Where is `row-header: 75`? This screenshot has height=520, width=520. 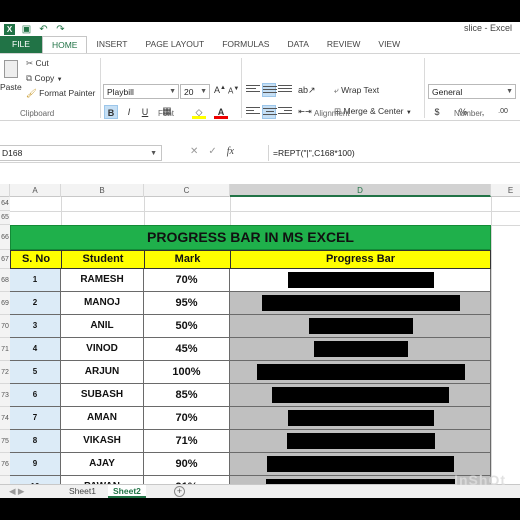
row-header: 75 is located at coordinates (5, 441).